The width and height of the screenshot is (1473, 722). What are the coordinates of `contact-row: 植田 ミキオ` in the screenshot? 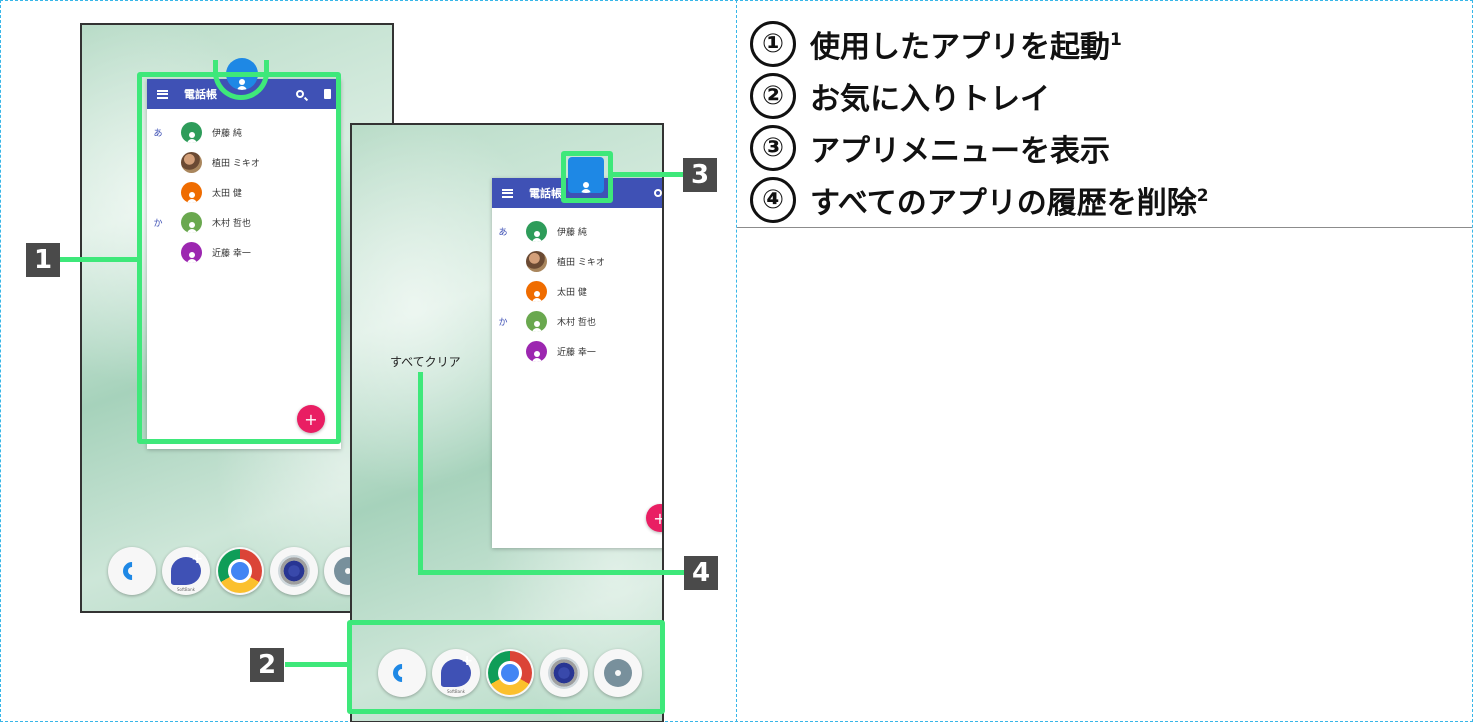 It's located at (577, 261).